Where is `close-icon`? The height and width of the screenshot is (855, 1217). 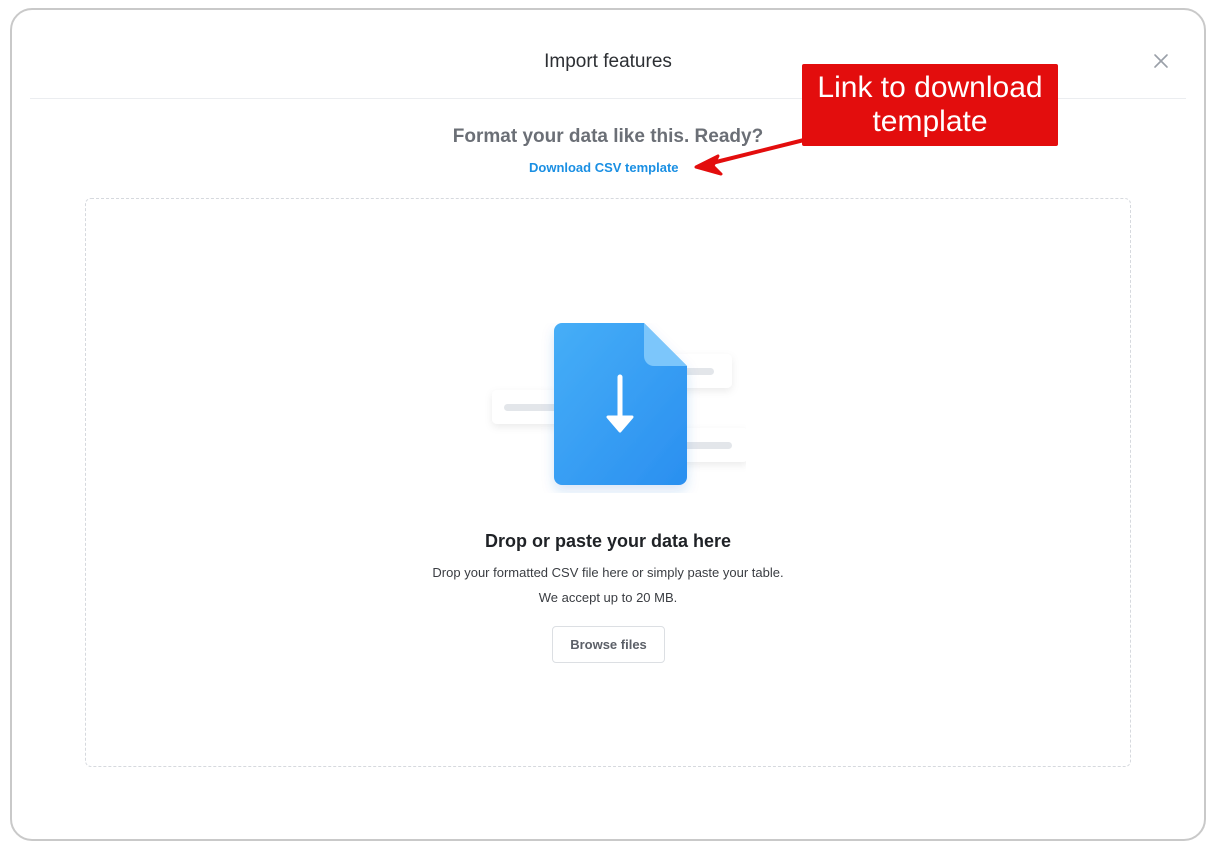
close-icon is located at coordinates (1161, 61).